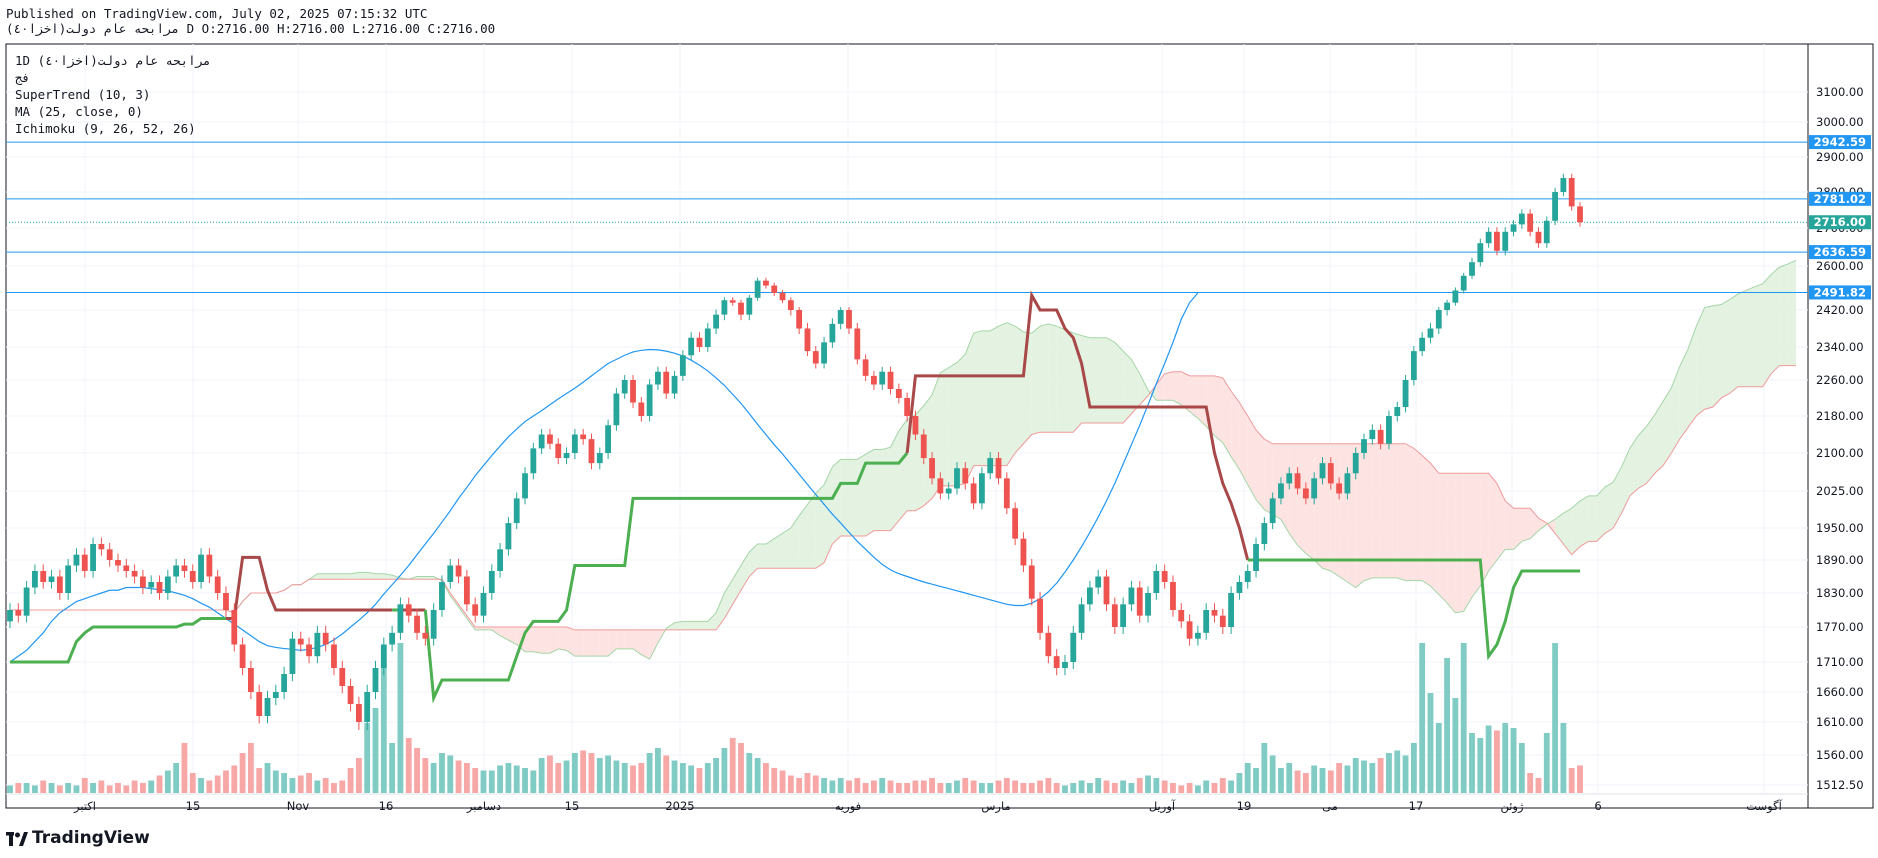 The image size is (1878, 858). Describe the element at coordinates (17, 838) in the screenshot. I see `tradingview-logo-icon` at that location.